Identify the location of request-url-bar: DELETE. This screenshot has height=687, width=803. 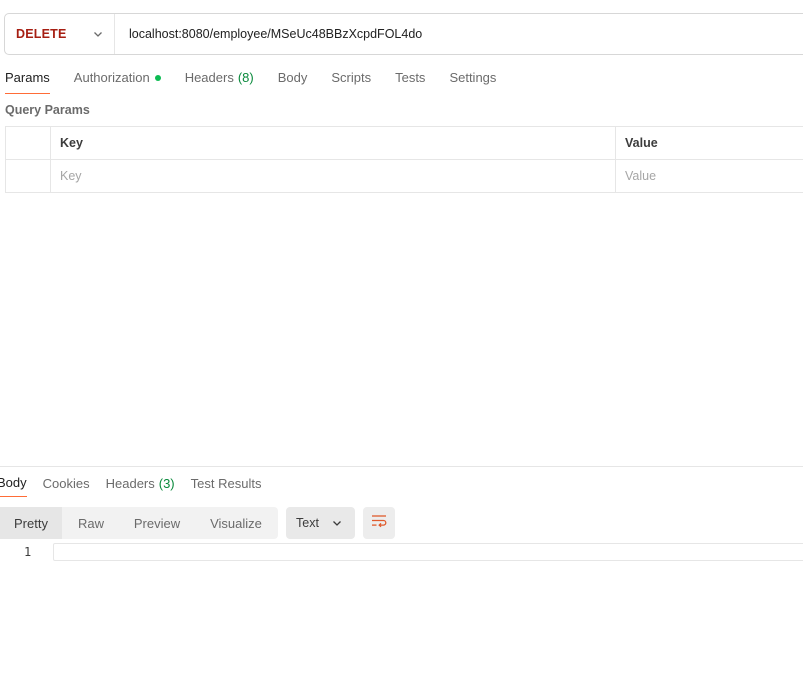
(403, 34).